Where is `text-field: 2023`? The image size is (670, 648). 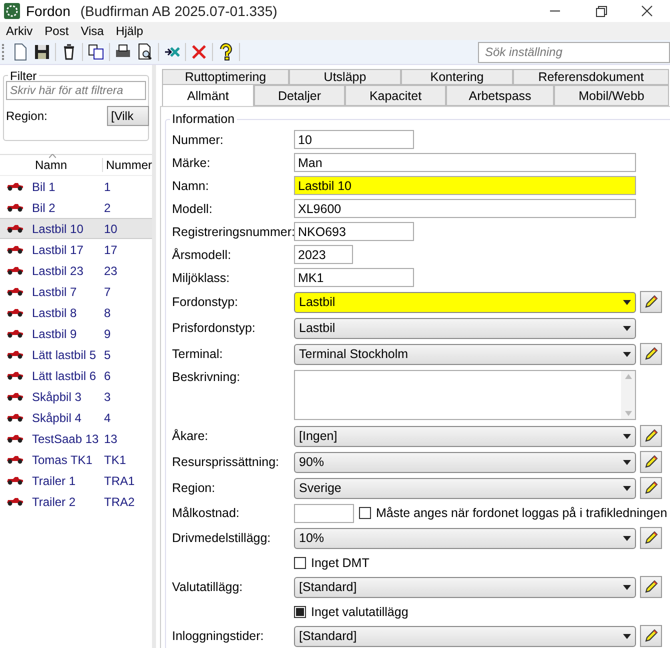 text-field: 2023 is located at coordinates (323, 254).